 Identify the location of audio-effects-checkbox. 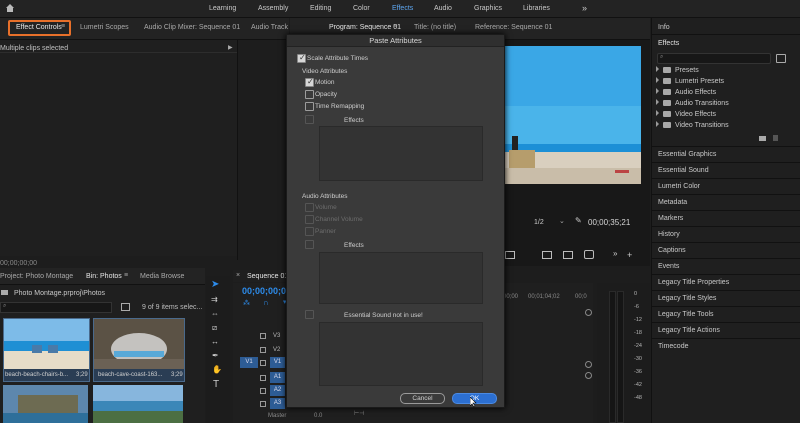
(309, 244).